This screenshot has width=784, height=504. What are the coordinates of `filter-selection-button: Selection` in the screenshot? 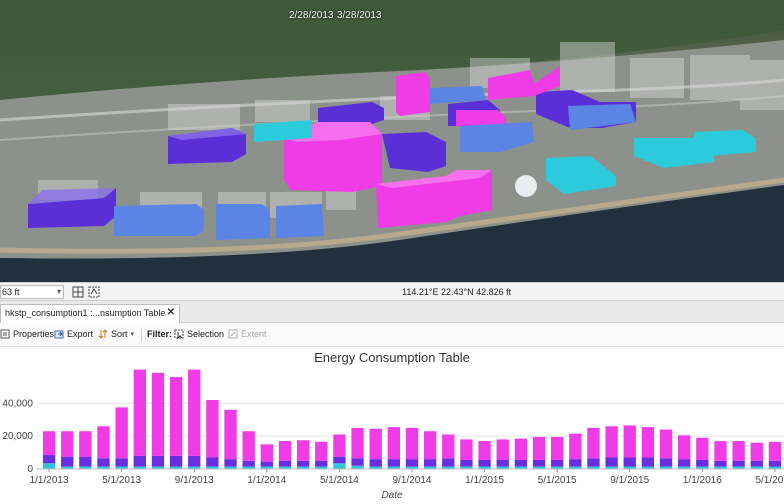 It's located at (199, 334).